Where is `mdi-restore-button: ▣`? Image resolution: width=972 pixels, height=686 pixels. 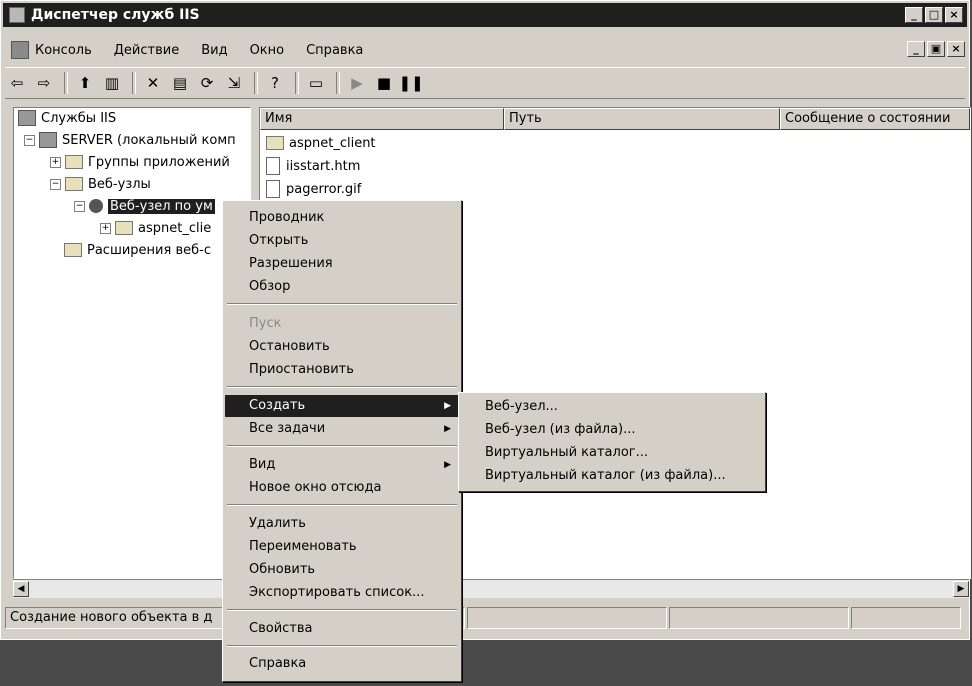 mdi-restore-button: ▣ is located at coordinates (936, 49).